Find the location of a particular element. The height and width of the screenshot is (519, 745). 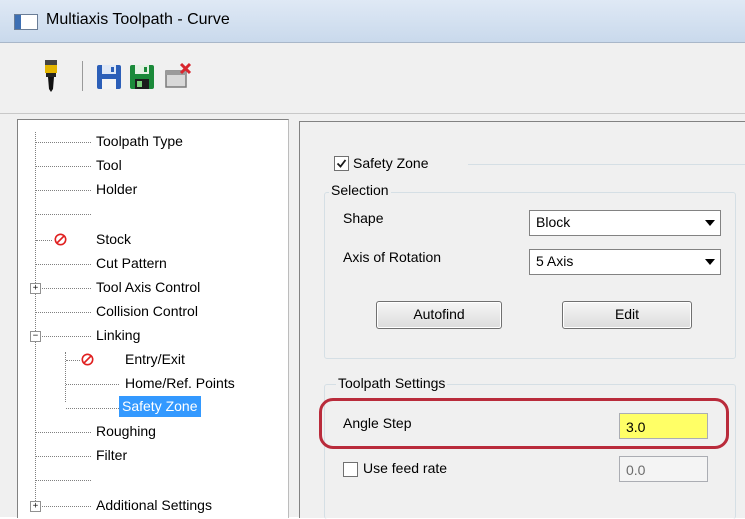

edit-button: Edit is located at coordinates (627, 315).